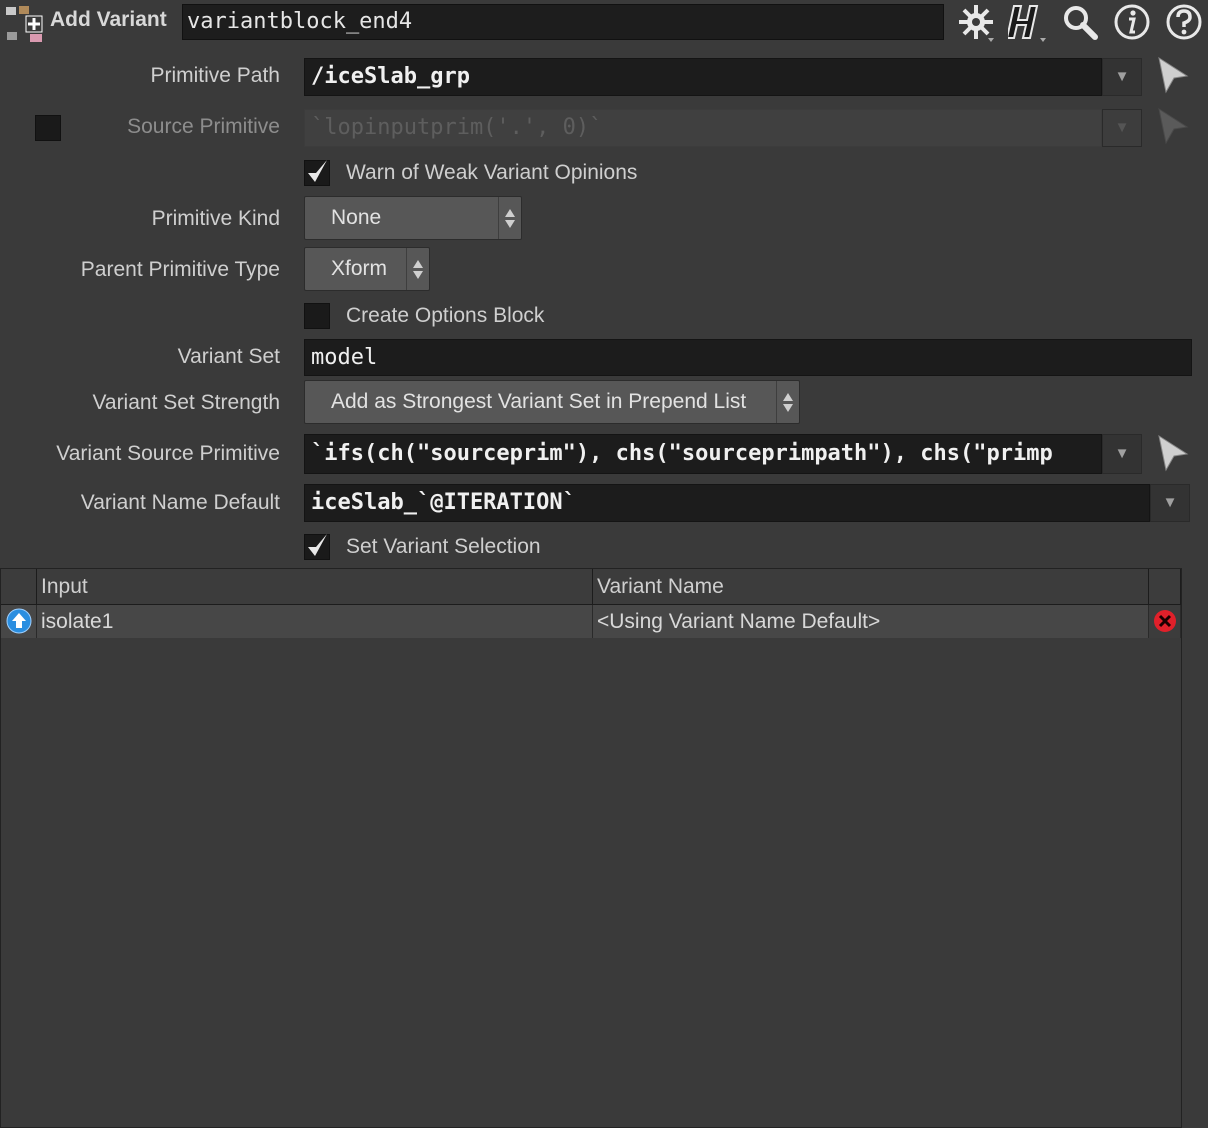 The height and width of the screenshot is (1128, 1208). I want to click on input-arrow-icon, so click(19, 621).